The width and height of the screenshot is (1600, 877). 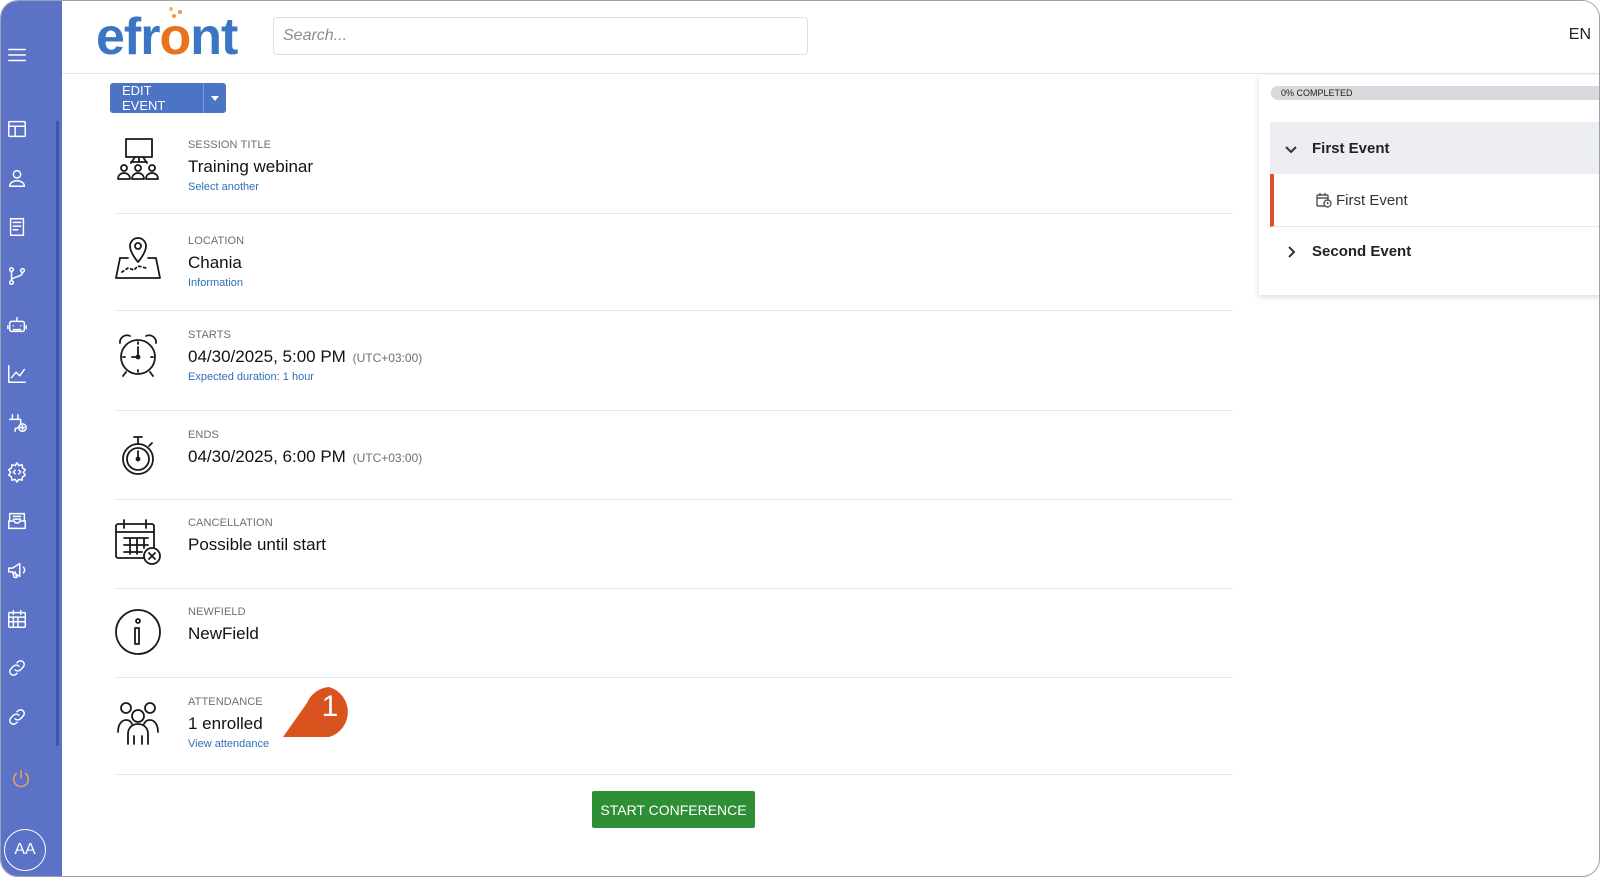 I want to click on location-information-link: Information, so click(x=216, y=283).